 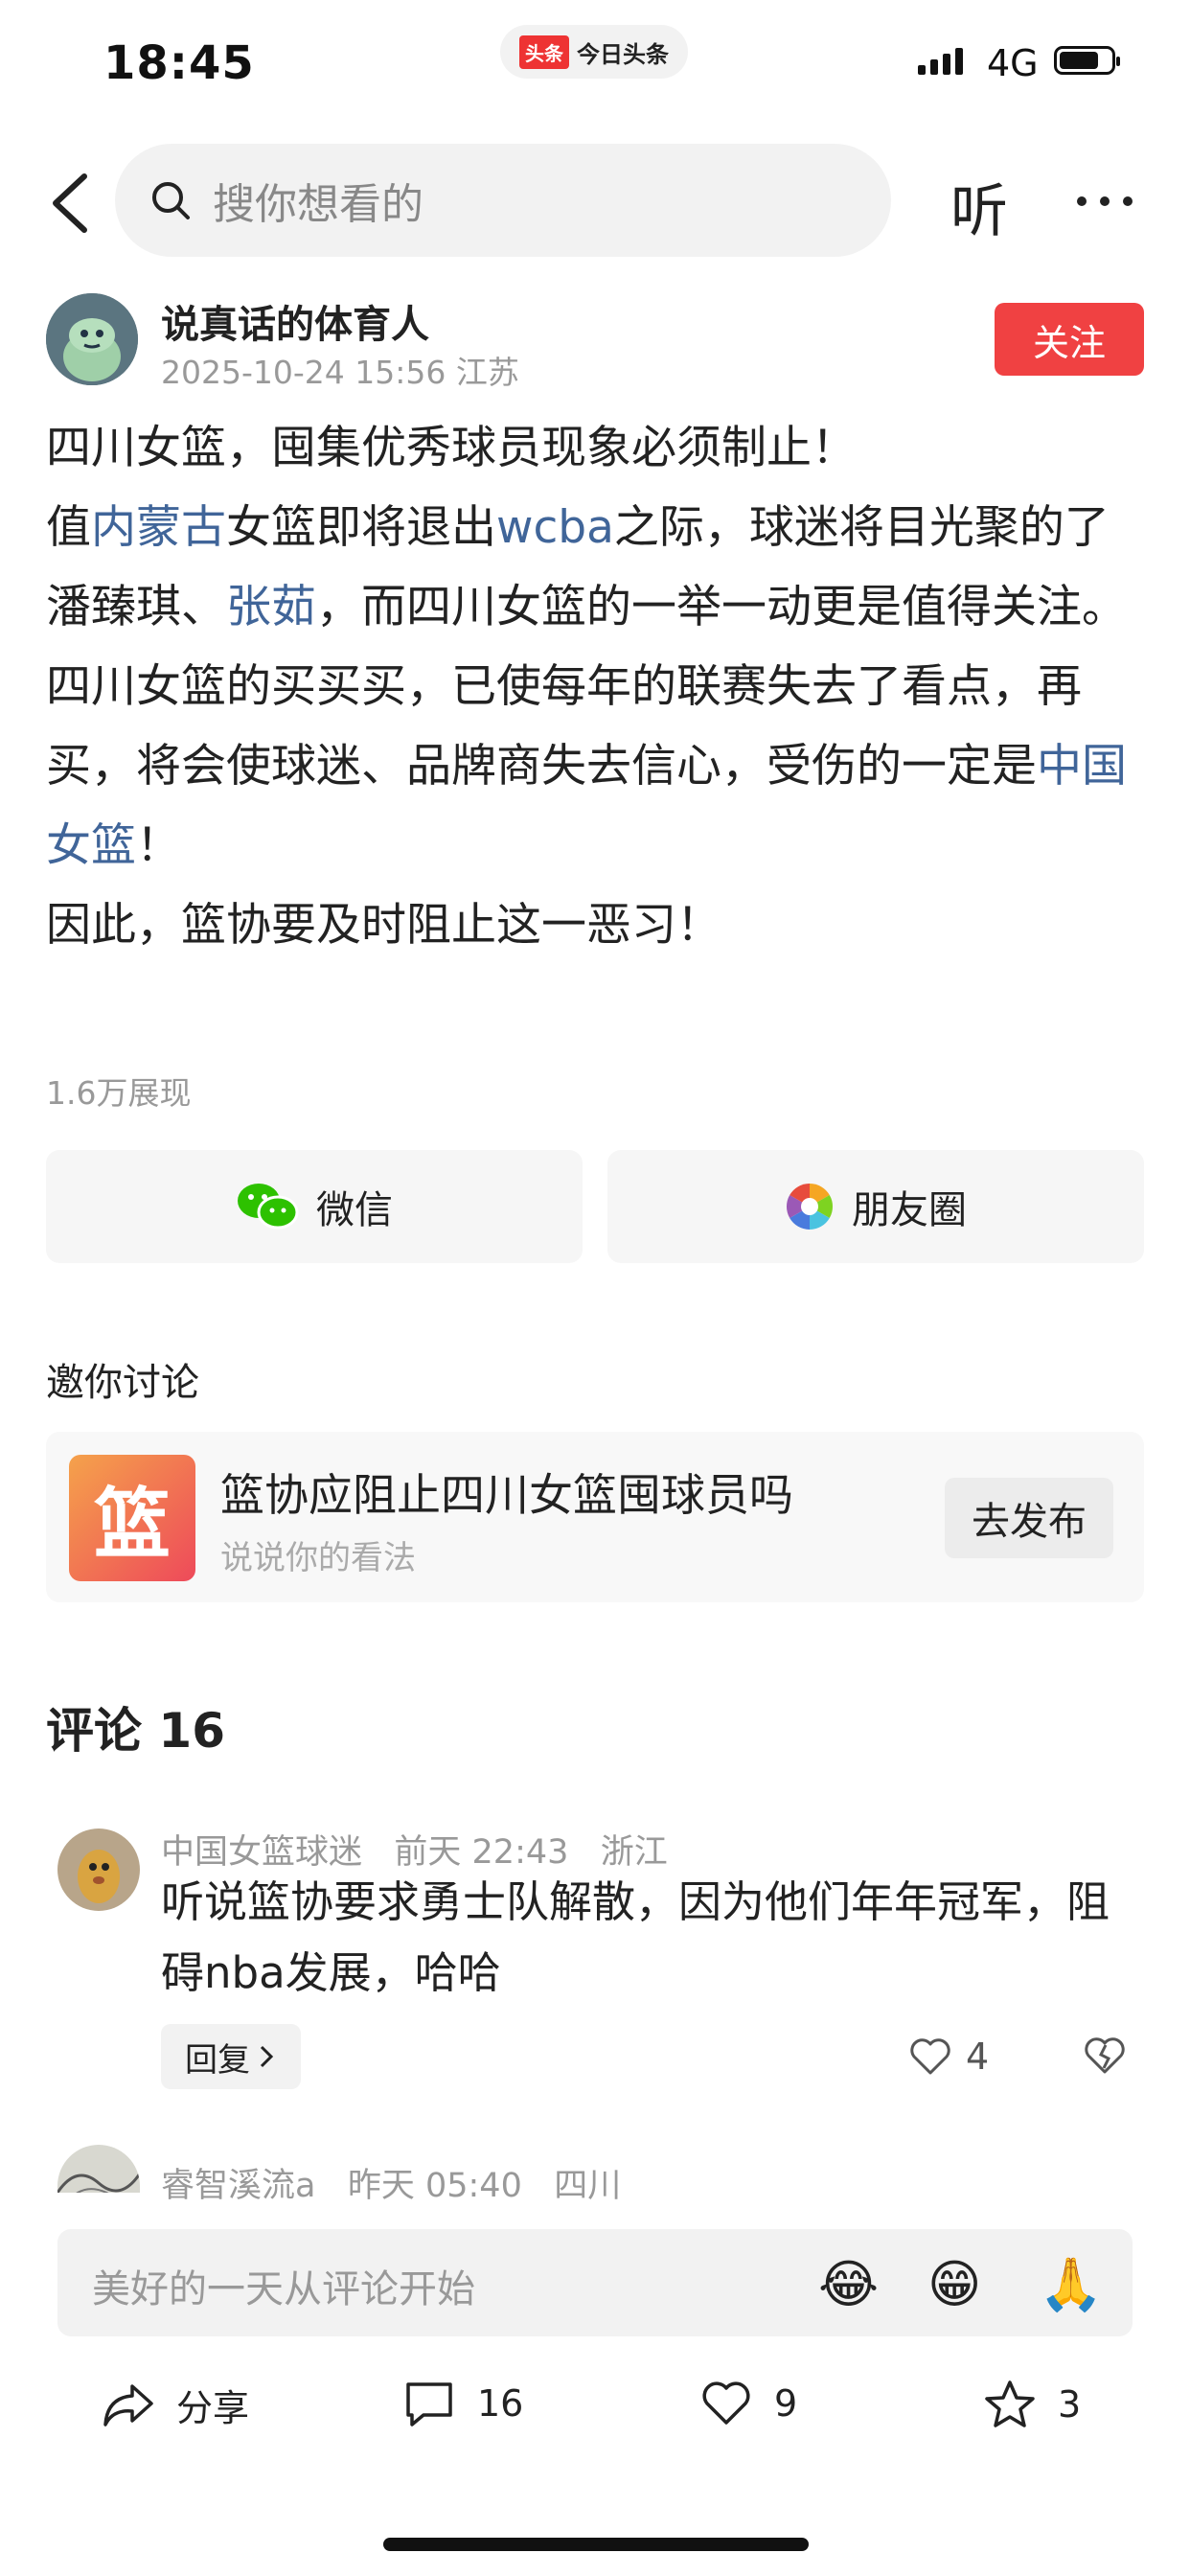 What do you see at coordinates (128, 2404) in the screenshot?
I see `share-icon` at bounding box center [128, 2404].